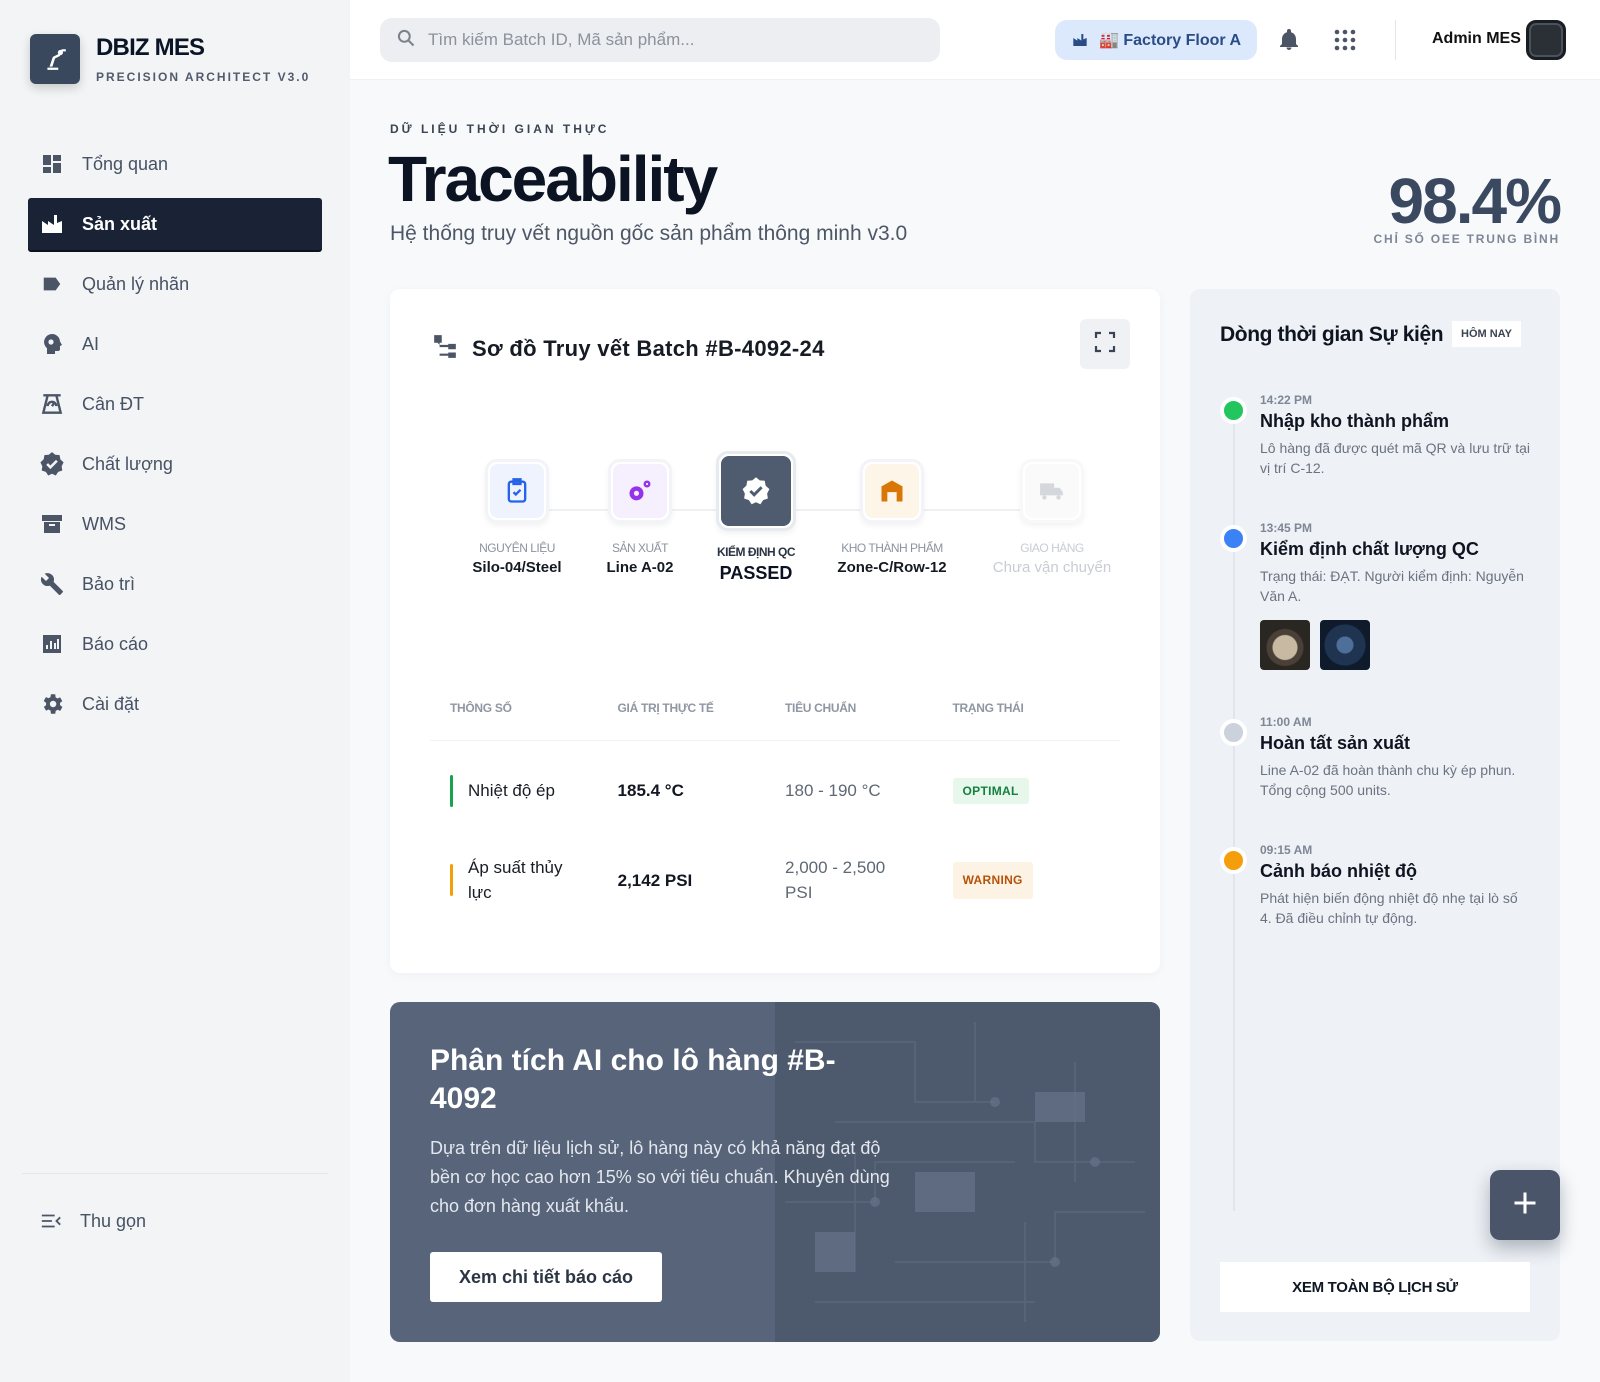 This screenshot has width=1600, height=1382. What do you see at coordinates (992, 880) in the screenshot?
I see `status-badge: WARNING` at bounding box center [992, 880].